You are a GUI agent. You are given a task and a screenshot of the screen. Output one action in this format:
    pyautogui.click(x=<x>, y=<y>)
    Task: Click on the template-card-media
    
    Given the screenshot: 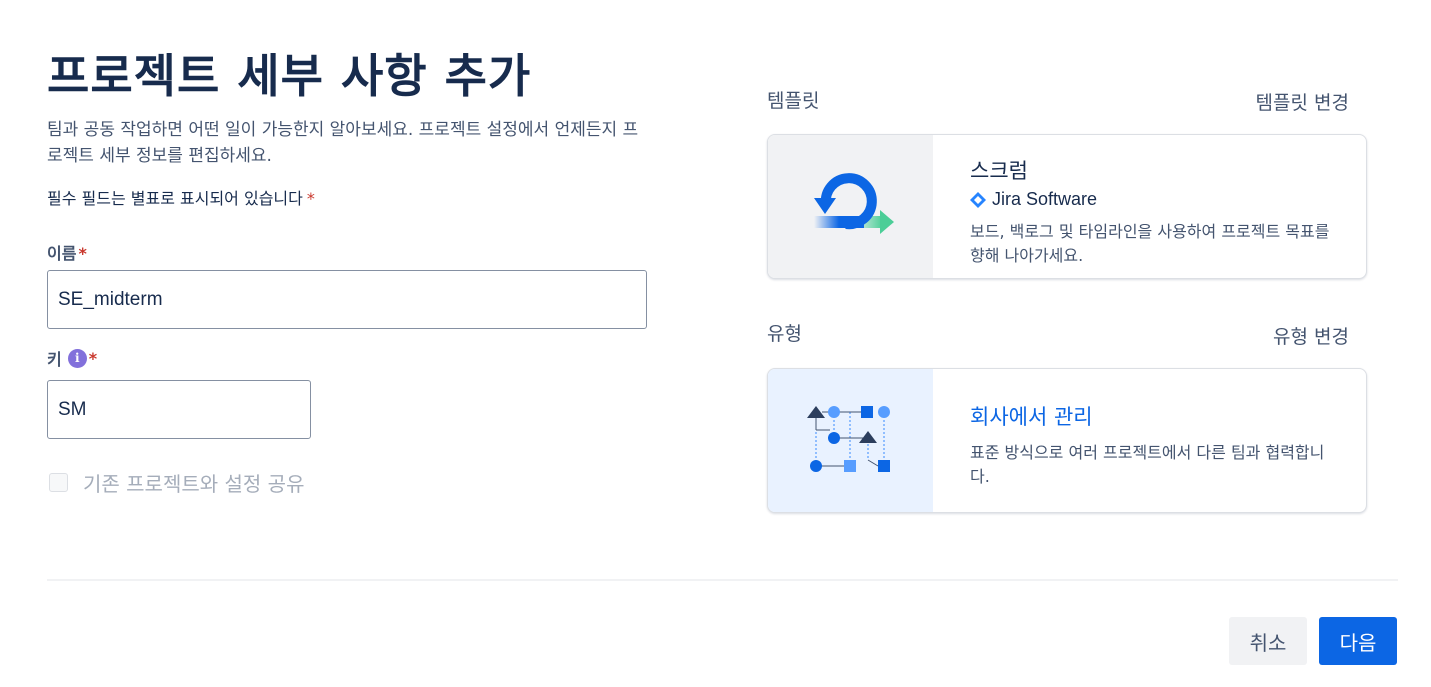 What is the action you would take?
    pyautogui.click(x=850, y=206)
    